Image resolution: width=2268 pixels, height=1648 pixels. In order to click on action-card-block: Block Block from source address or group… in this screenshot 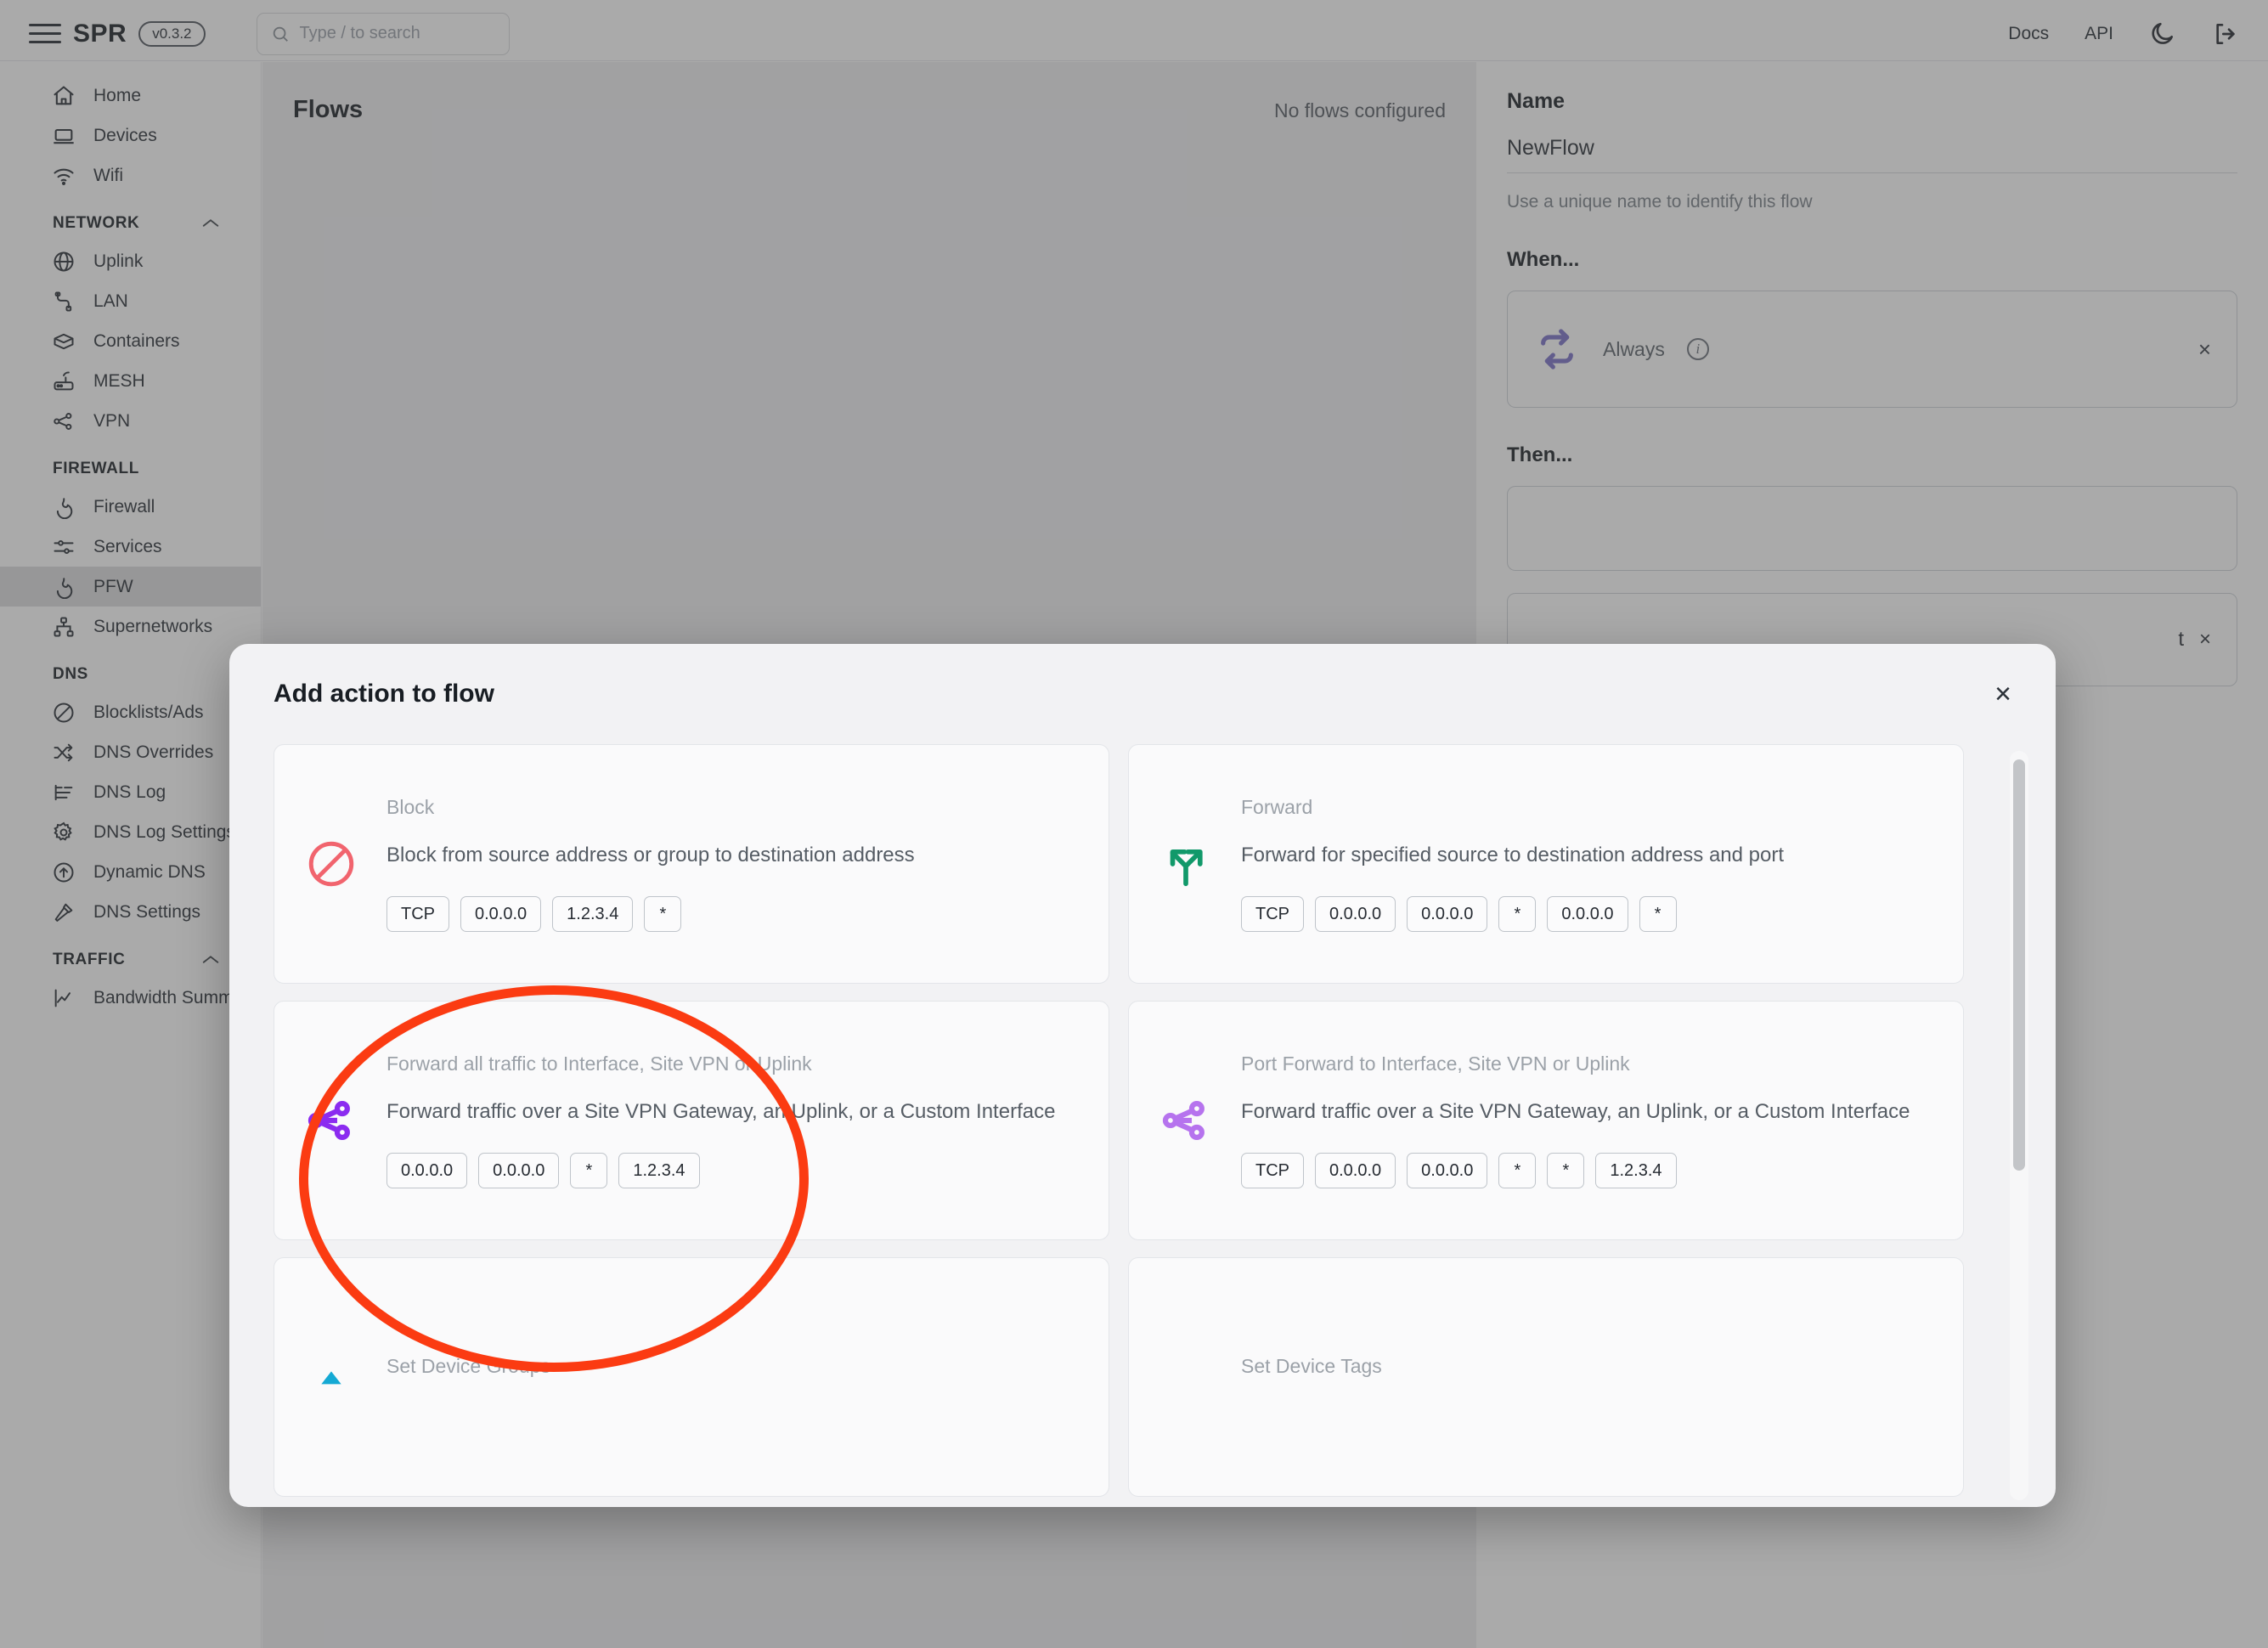, I will do `click(691, 864)`.